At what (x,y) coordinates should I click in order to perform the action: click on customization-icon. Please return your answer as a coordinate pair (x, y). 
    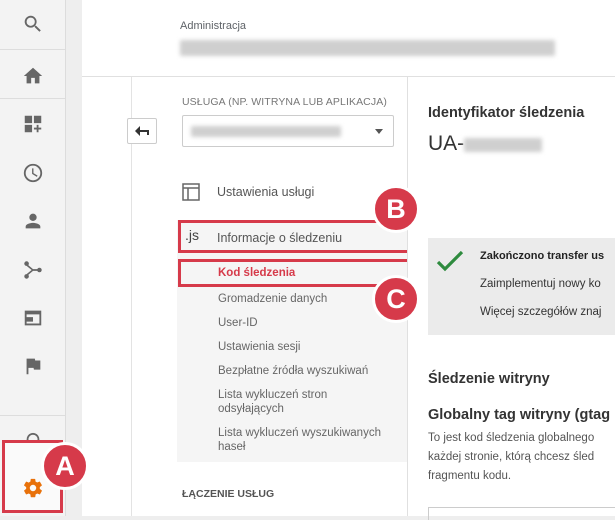
    Looking at the image, I should click on (32, 123).